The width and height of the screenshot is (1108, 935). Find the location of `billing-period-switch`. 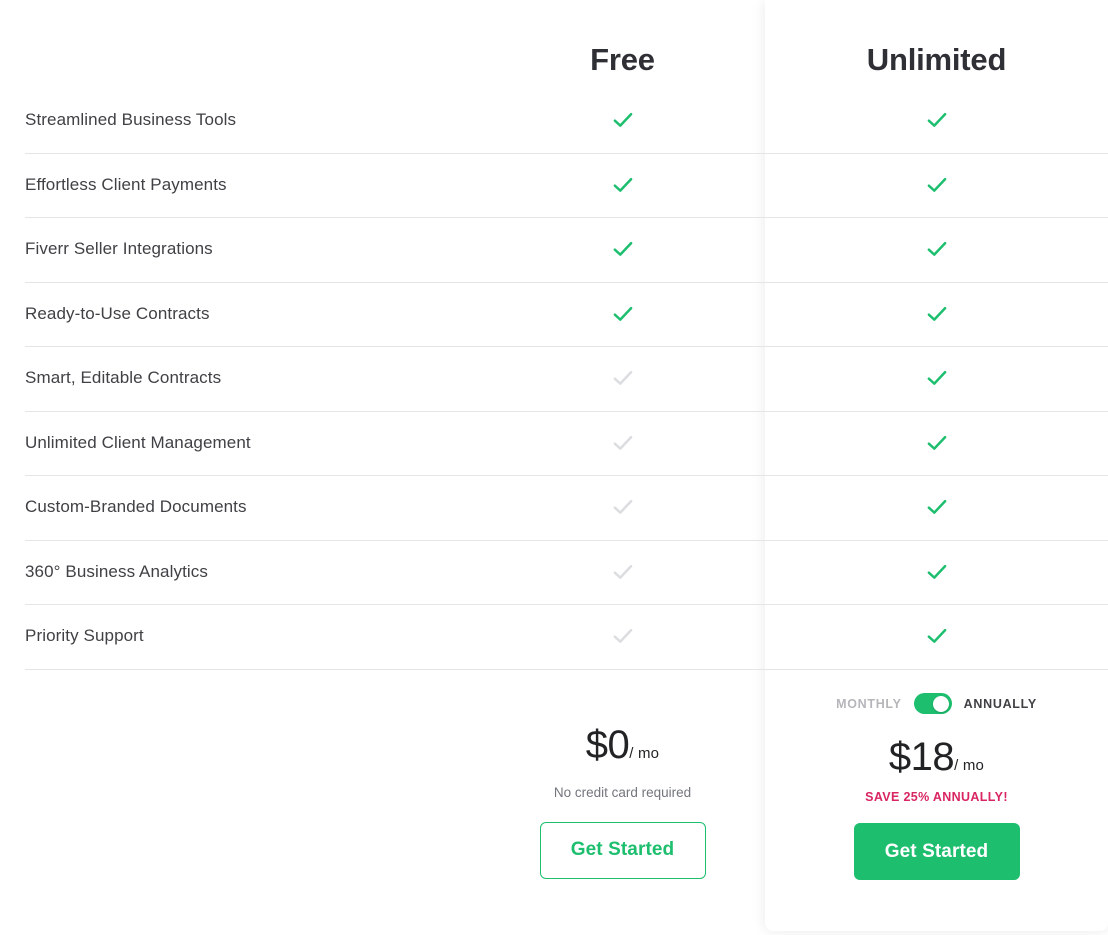

billing-period-switch is located at coordinates (932, 703).